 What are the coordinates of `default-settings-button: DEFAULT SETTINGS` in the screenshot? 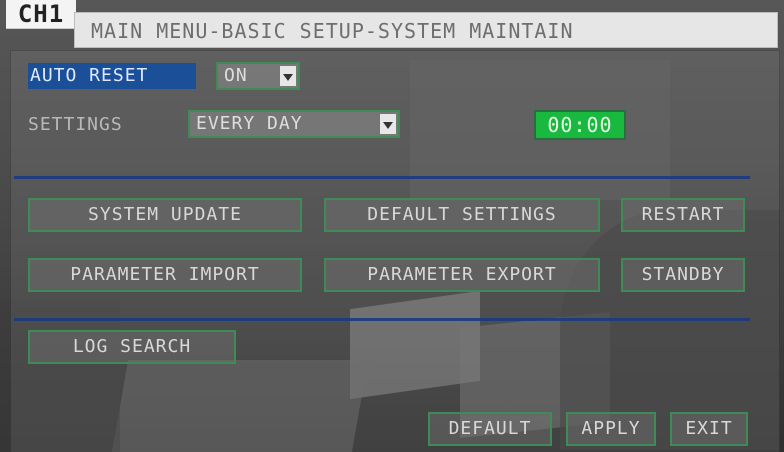 It's located at (462, 215).